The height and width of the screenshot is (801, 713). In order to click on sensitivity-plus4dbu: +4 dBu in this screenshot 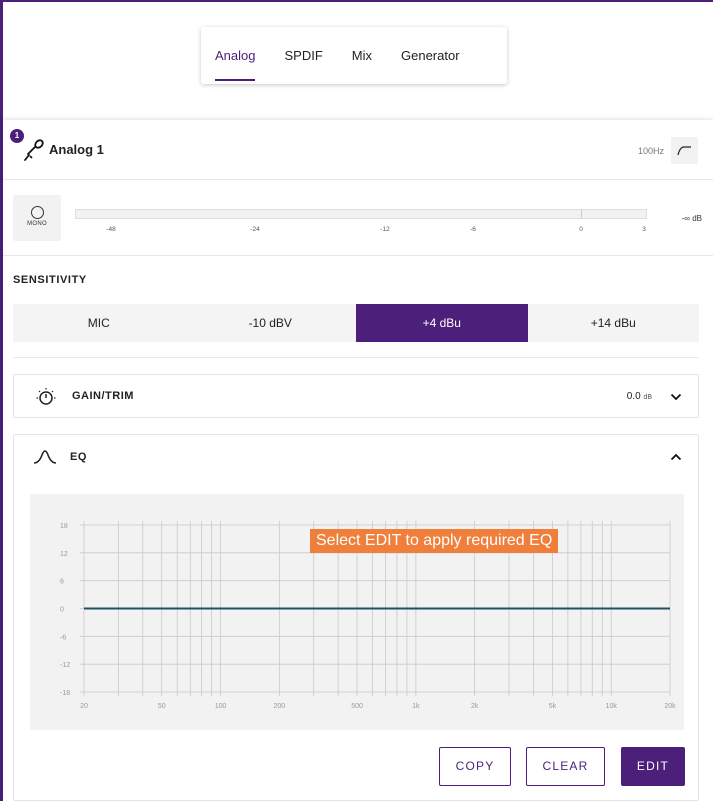, I will do `click(442, 323)`.